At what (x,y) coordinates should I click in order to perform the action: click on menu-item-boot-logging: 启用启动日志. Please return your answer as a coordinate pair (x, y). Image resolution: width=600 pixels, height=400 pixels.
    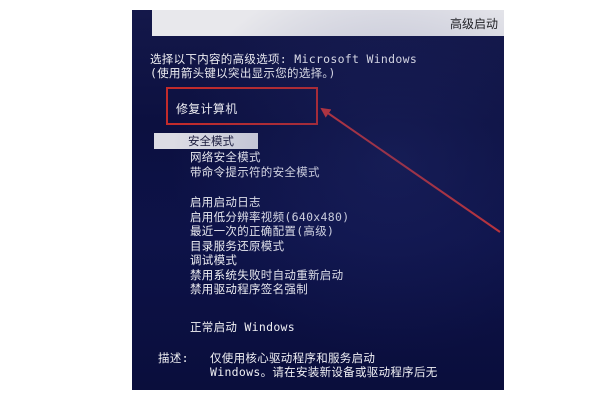
    Looking at the image, I should click on (269, 202).